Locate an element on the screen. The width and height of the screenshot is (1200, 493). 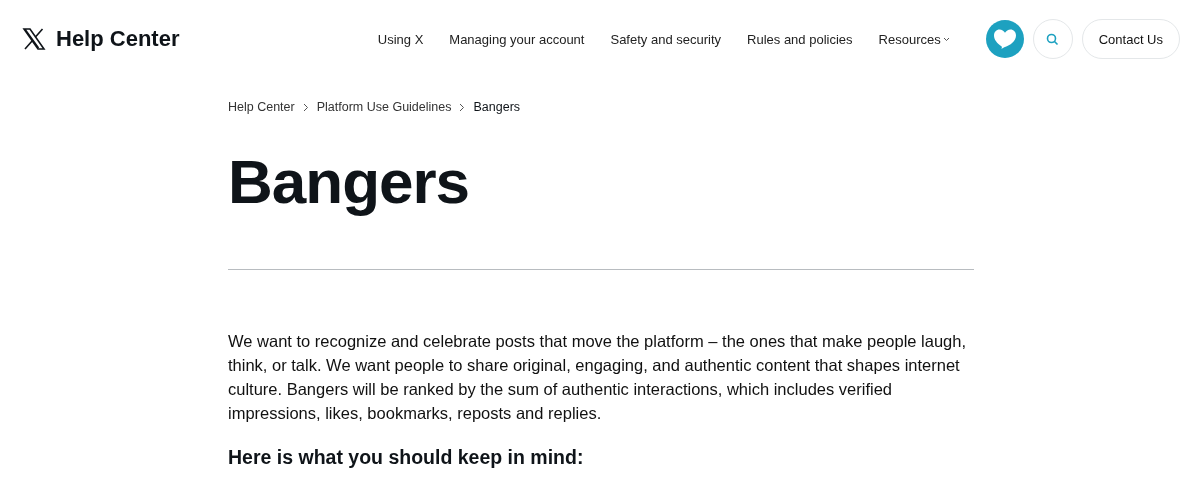
nav-link: Safety and security is located at coordinates (666, 39).